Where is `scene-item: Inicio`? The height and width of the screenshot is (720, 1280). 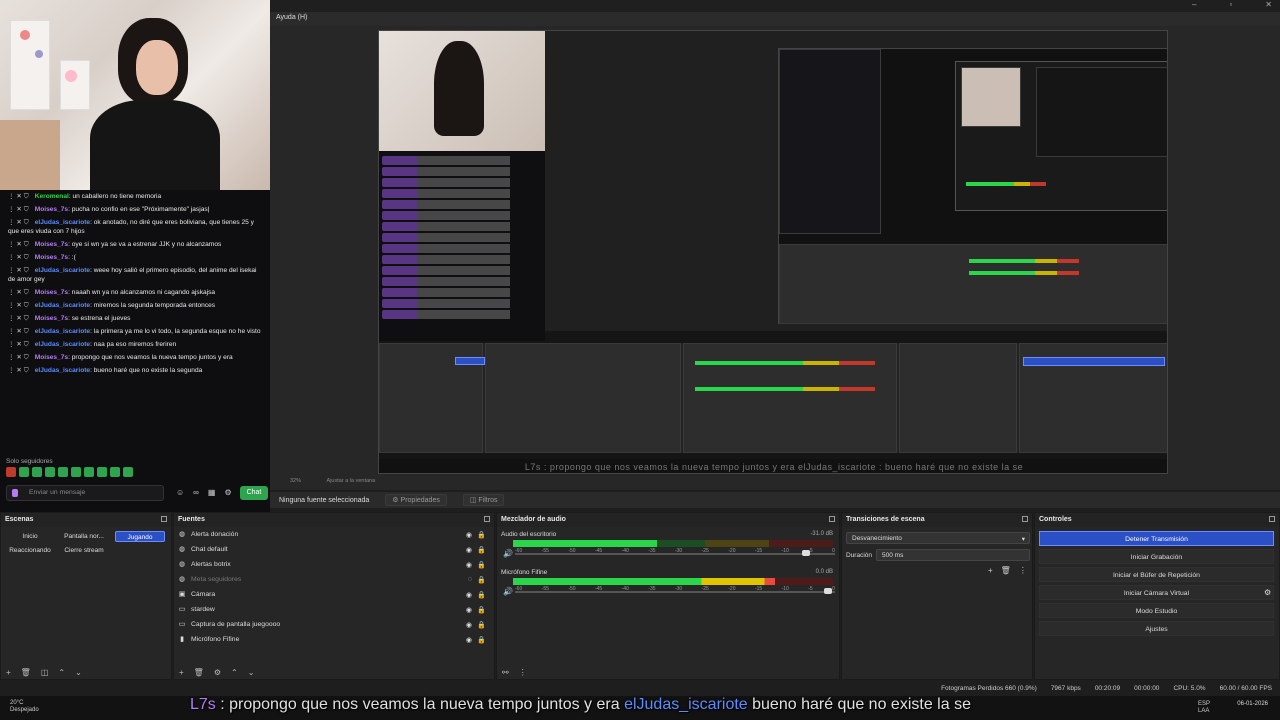 scene-item: Inicio is located at coordinates (30, 536).